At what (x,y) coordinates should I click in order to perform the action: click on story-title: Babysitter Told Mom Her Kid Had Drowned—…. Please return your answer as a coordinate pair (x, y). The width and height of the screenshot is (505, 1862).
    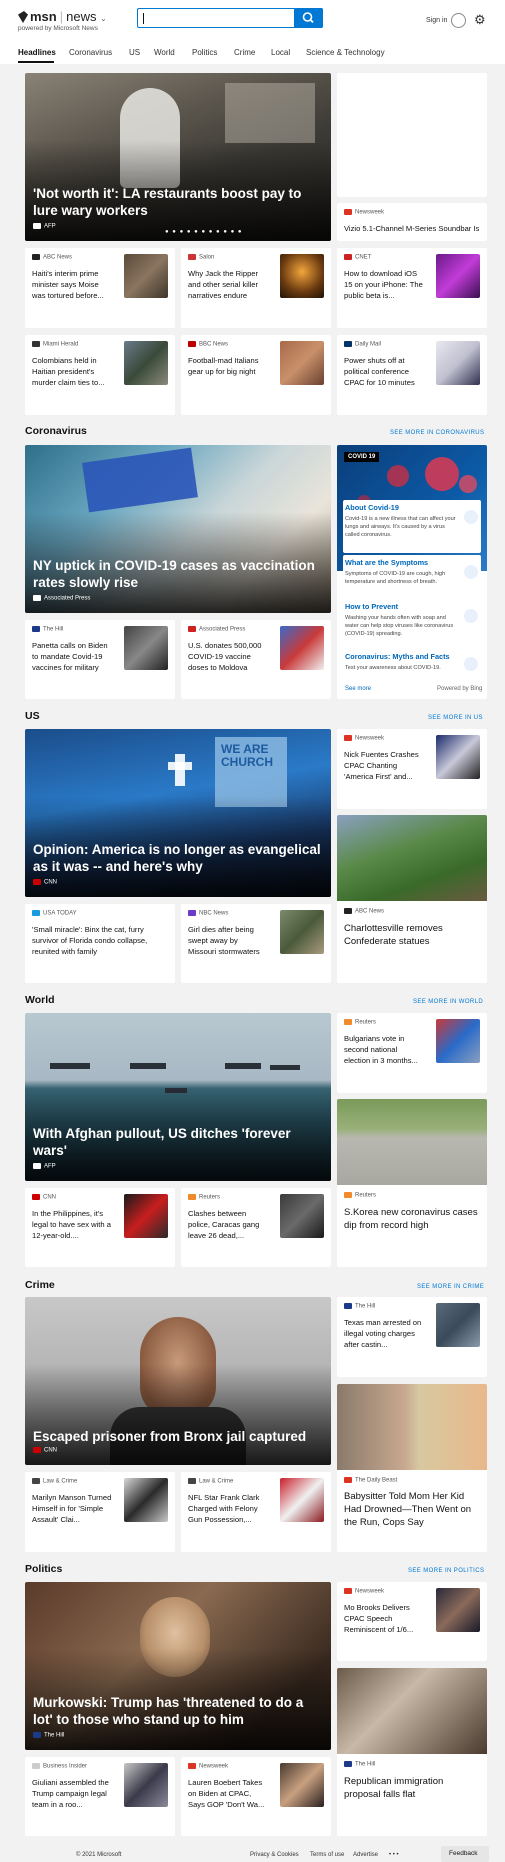
    Looking at the image, I should click on (412, 1509).